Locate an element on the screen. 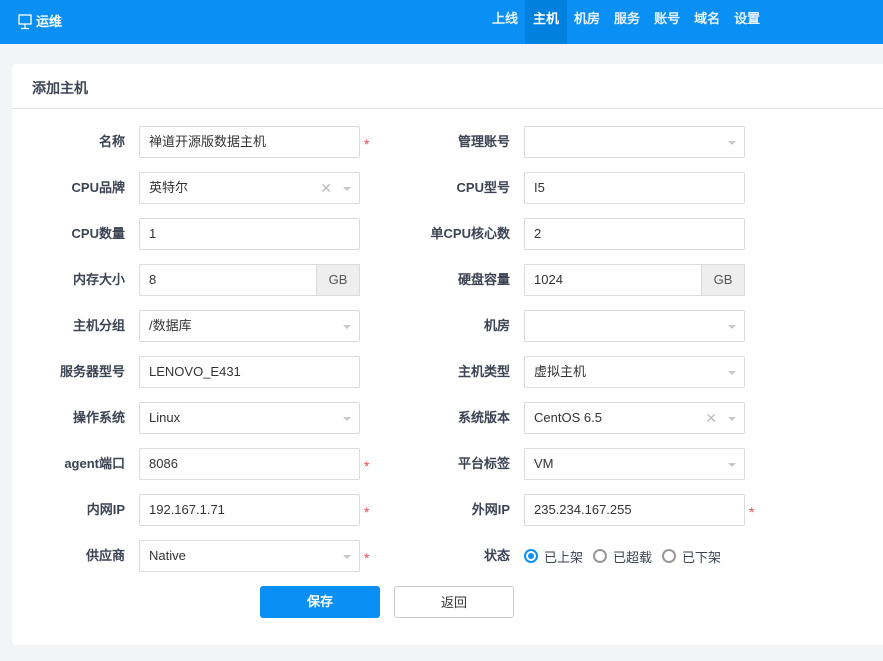 The height and width of the screenshot is (661, 883). field-label: 平台标签 is located at coordinates (483, 463).